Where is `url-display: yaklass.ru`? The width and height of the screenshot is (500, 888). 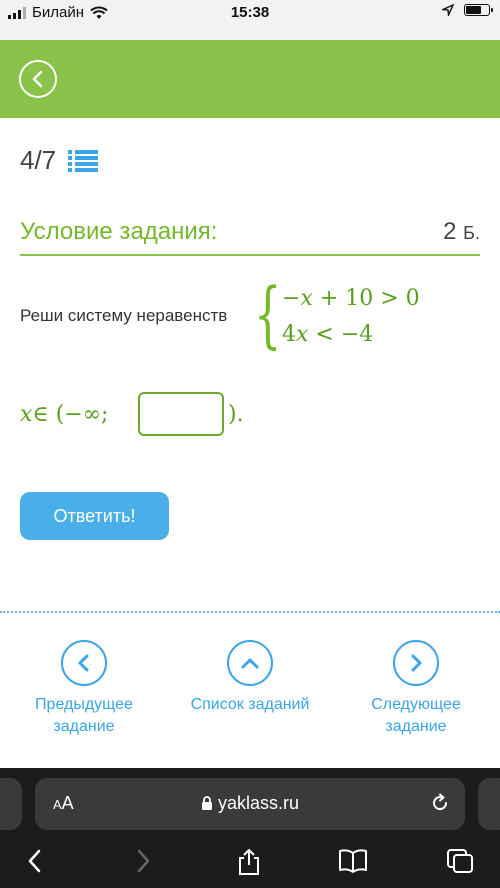
url-display: yaklass.ru is located at coordinates (250, 803).